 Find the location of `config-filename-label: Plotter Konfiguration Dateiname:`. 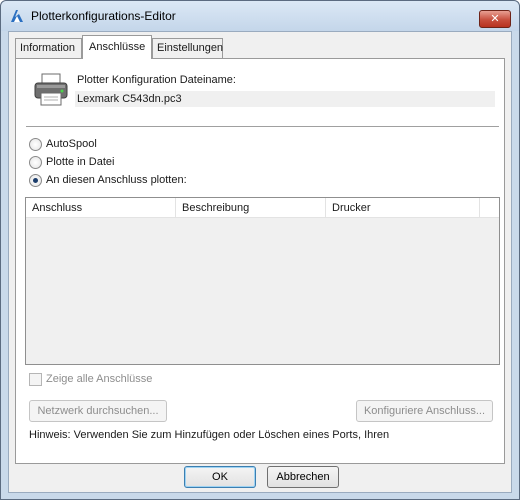

config-filename-label: Plotter Konfiguration Dateiname: is located at coordinates (156, 80).